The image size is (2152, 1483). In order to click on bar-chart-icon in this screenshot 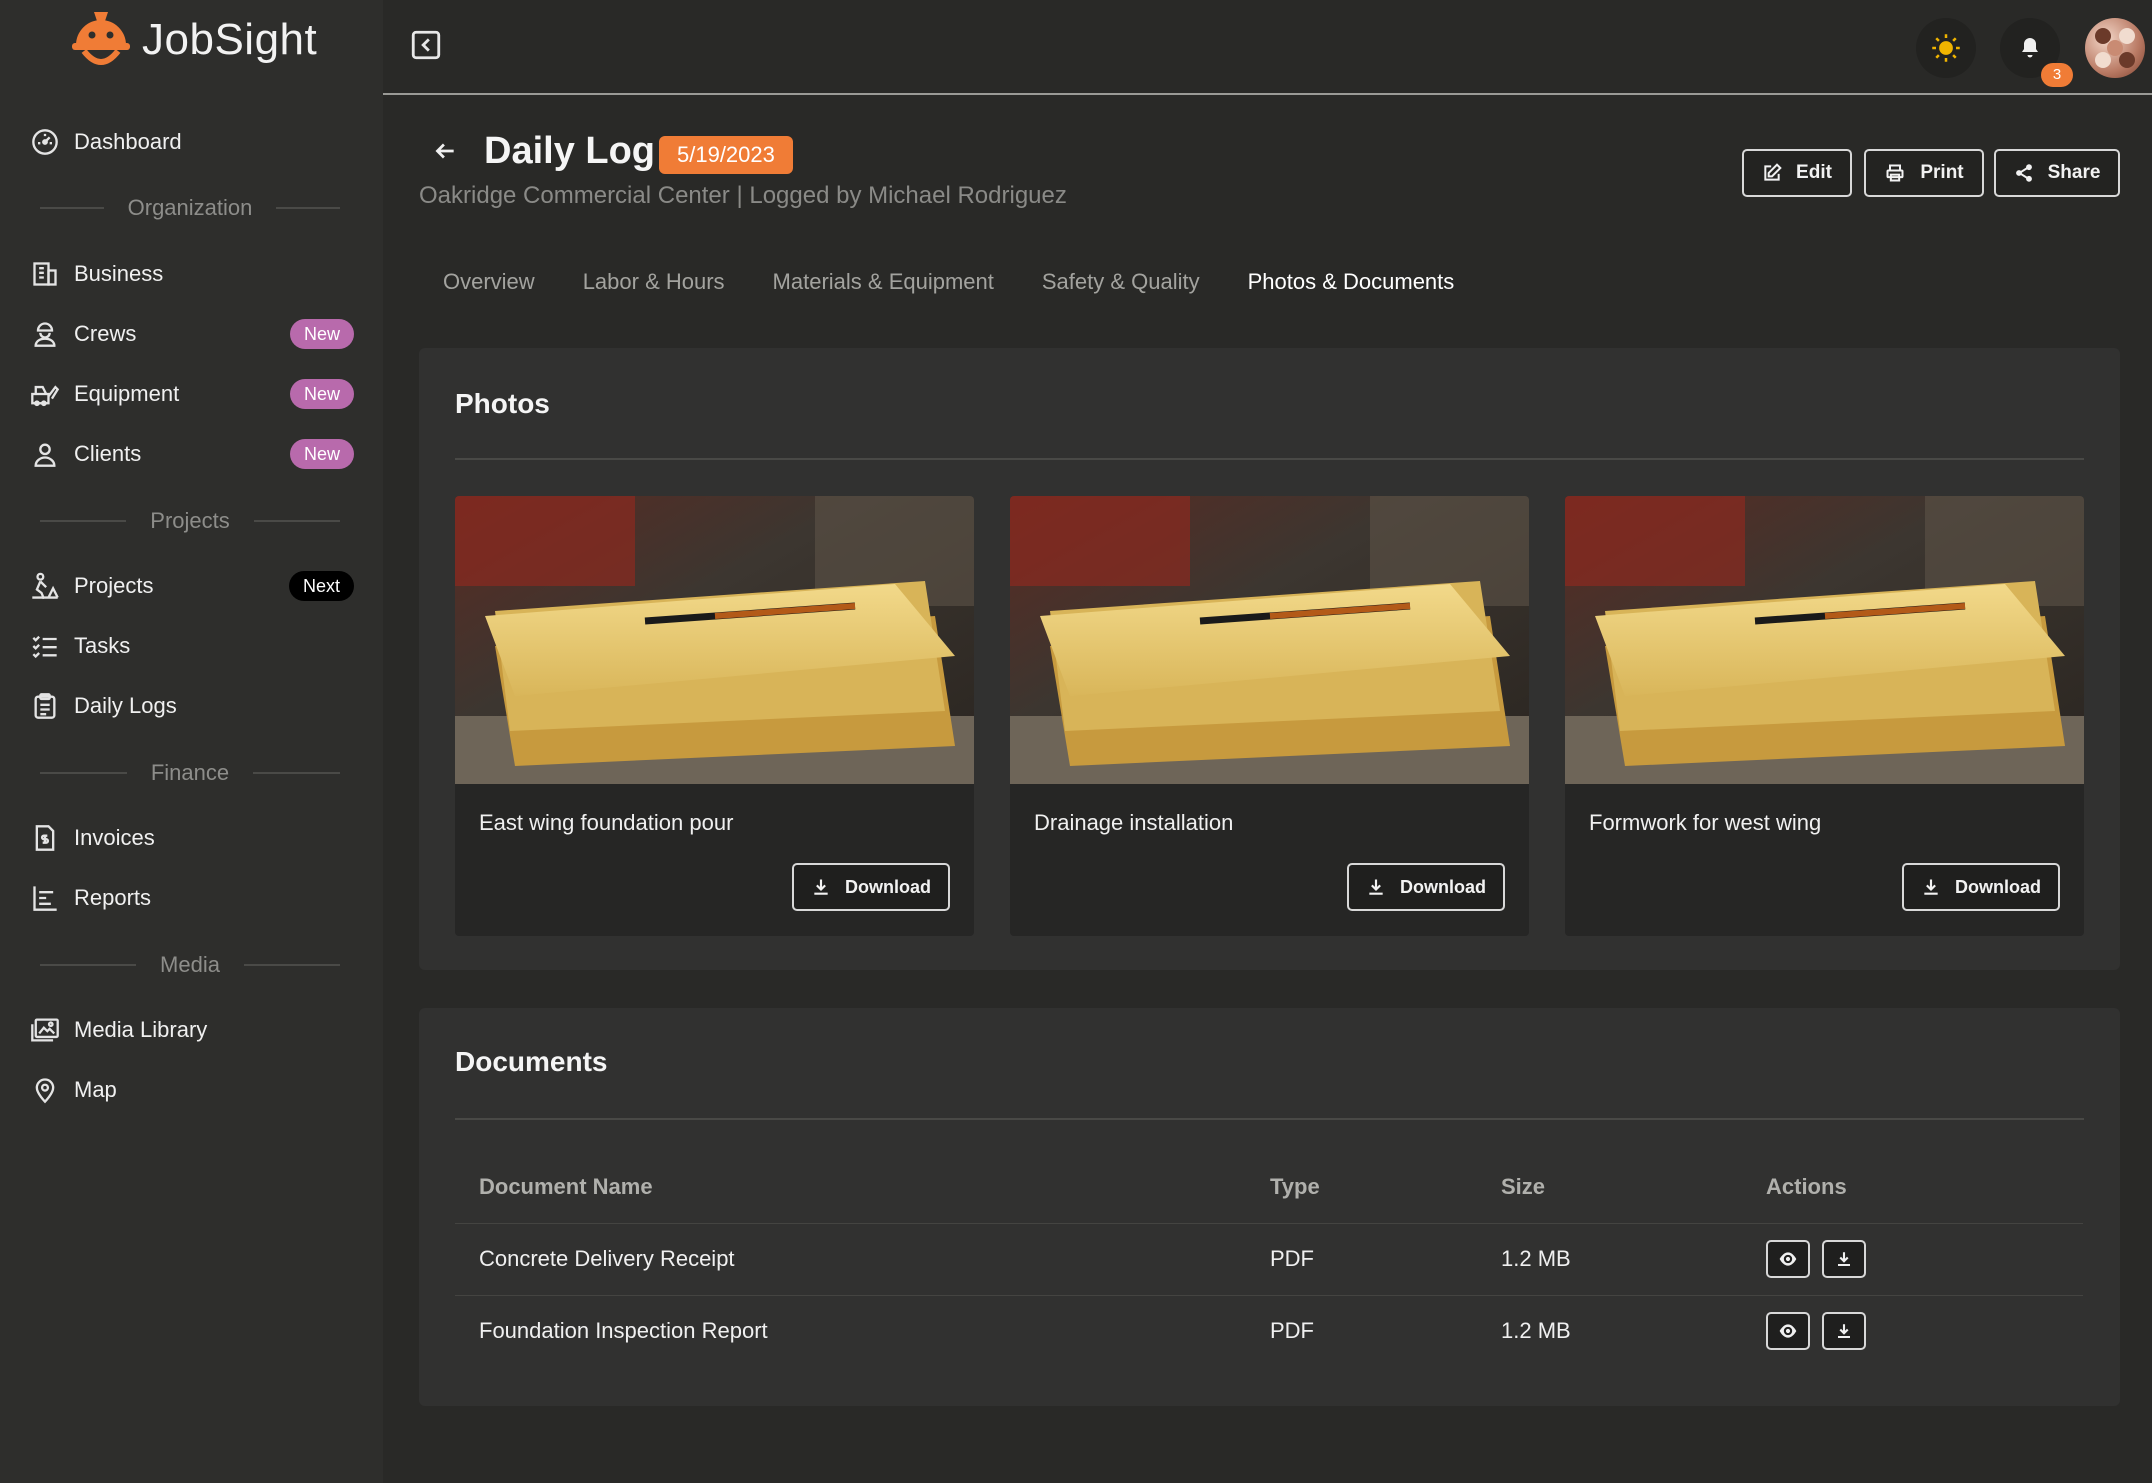, I will do `click(45, 898)`.